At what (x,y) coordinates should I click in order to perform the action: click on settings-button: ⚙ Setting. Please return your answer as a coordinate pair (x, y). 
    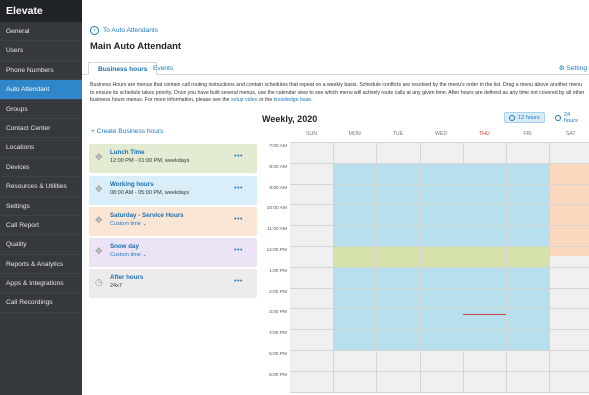
    Looking at the image, I should click on (573, 68).